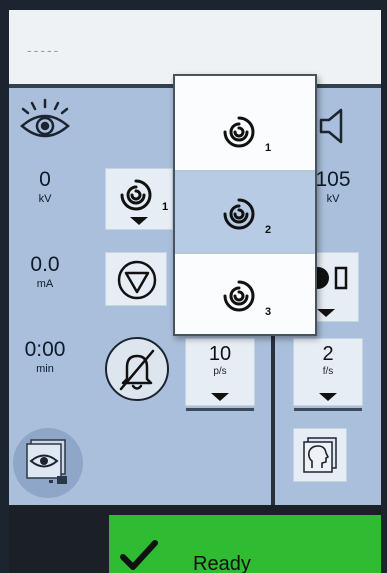  I want to click on filter-triangle-icon, so click(137, 280).